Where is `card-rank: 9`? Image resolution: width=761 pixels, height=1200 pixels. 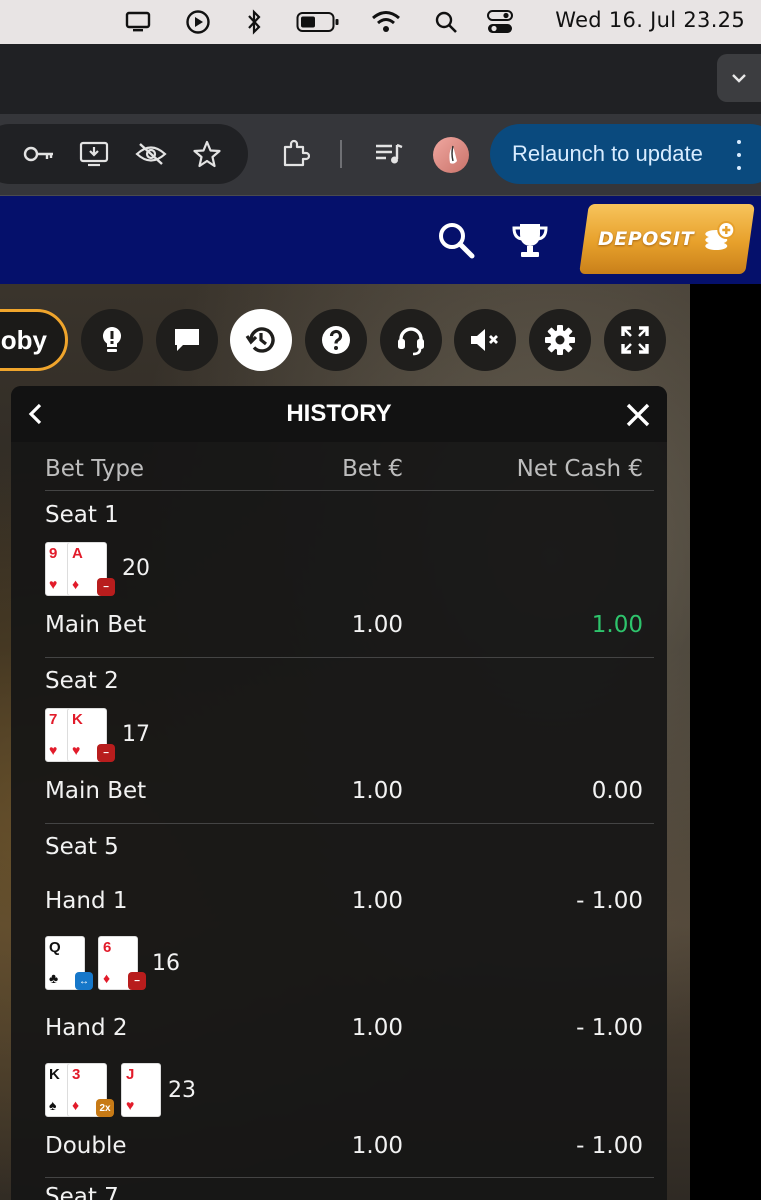 card-rank: 9 is located at coordinates (53, 553).